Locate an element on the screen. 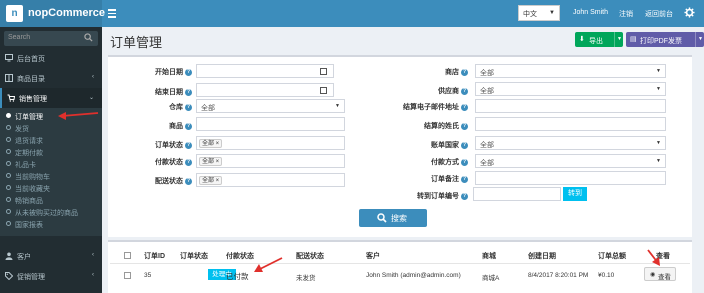  submenu-item-shipments: 发货 is located at coordinates (51, 128).